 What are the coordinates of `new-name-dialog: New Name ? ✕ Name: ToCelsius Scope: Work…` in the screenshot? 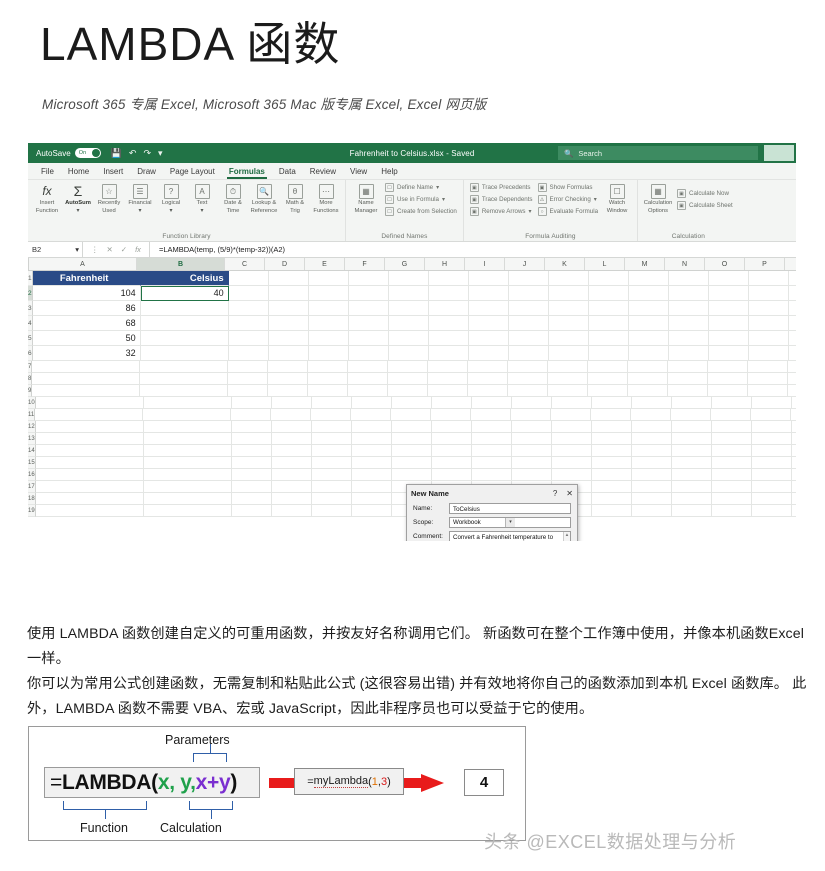 It's located at (492, 512).